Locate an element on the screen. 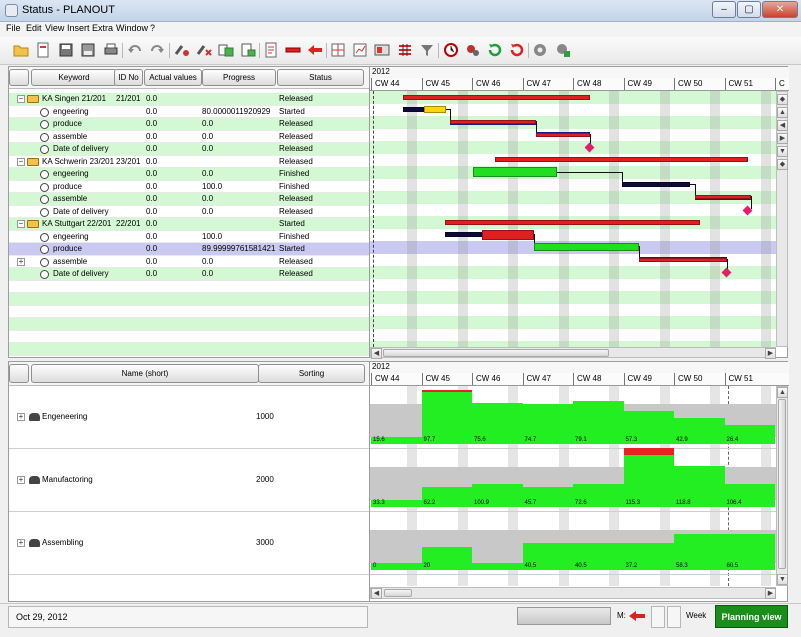  menu-insert: Insert is located at coordinates (78, 28).